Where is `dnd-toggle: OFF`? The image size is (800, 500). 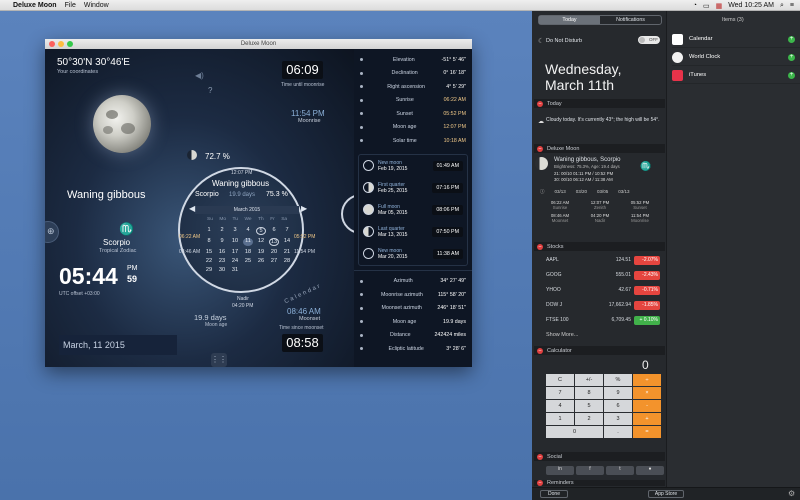
dnd-toggle: OFF is located at coordinates (649, 40).